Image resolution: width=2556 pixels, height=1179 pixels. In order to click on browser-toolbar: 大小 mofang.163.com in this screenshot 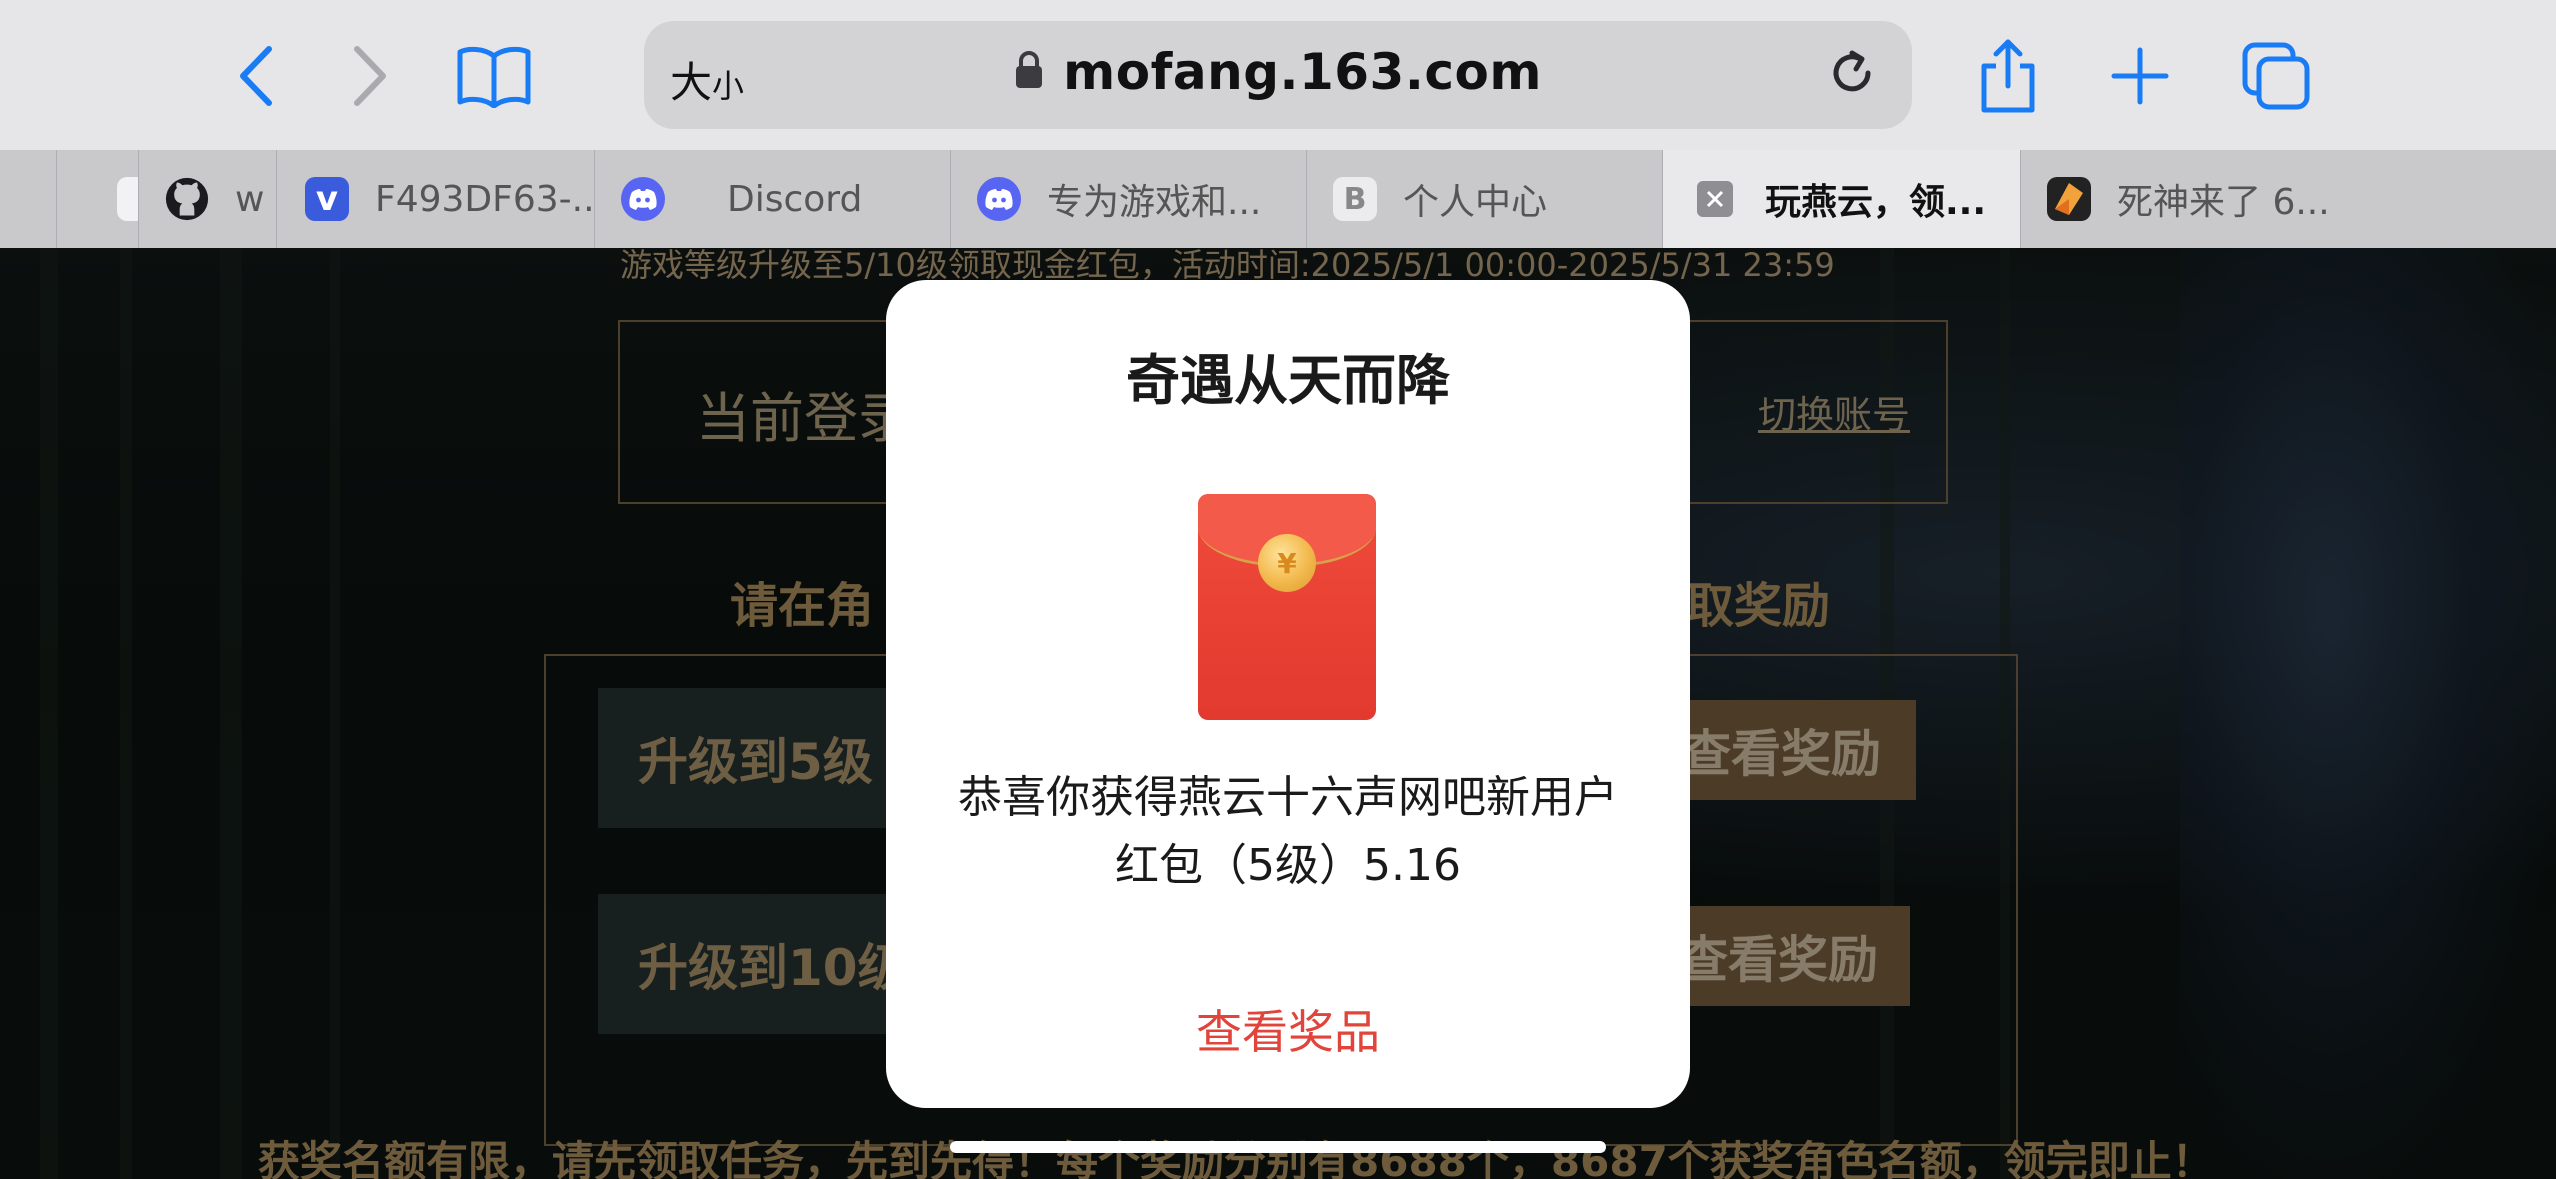, I will do `click(1278, 75)`.